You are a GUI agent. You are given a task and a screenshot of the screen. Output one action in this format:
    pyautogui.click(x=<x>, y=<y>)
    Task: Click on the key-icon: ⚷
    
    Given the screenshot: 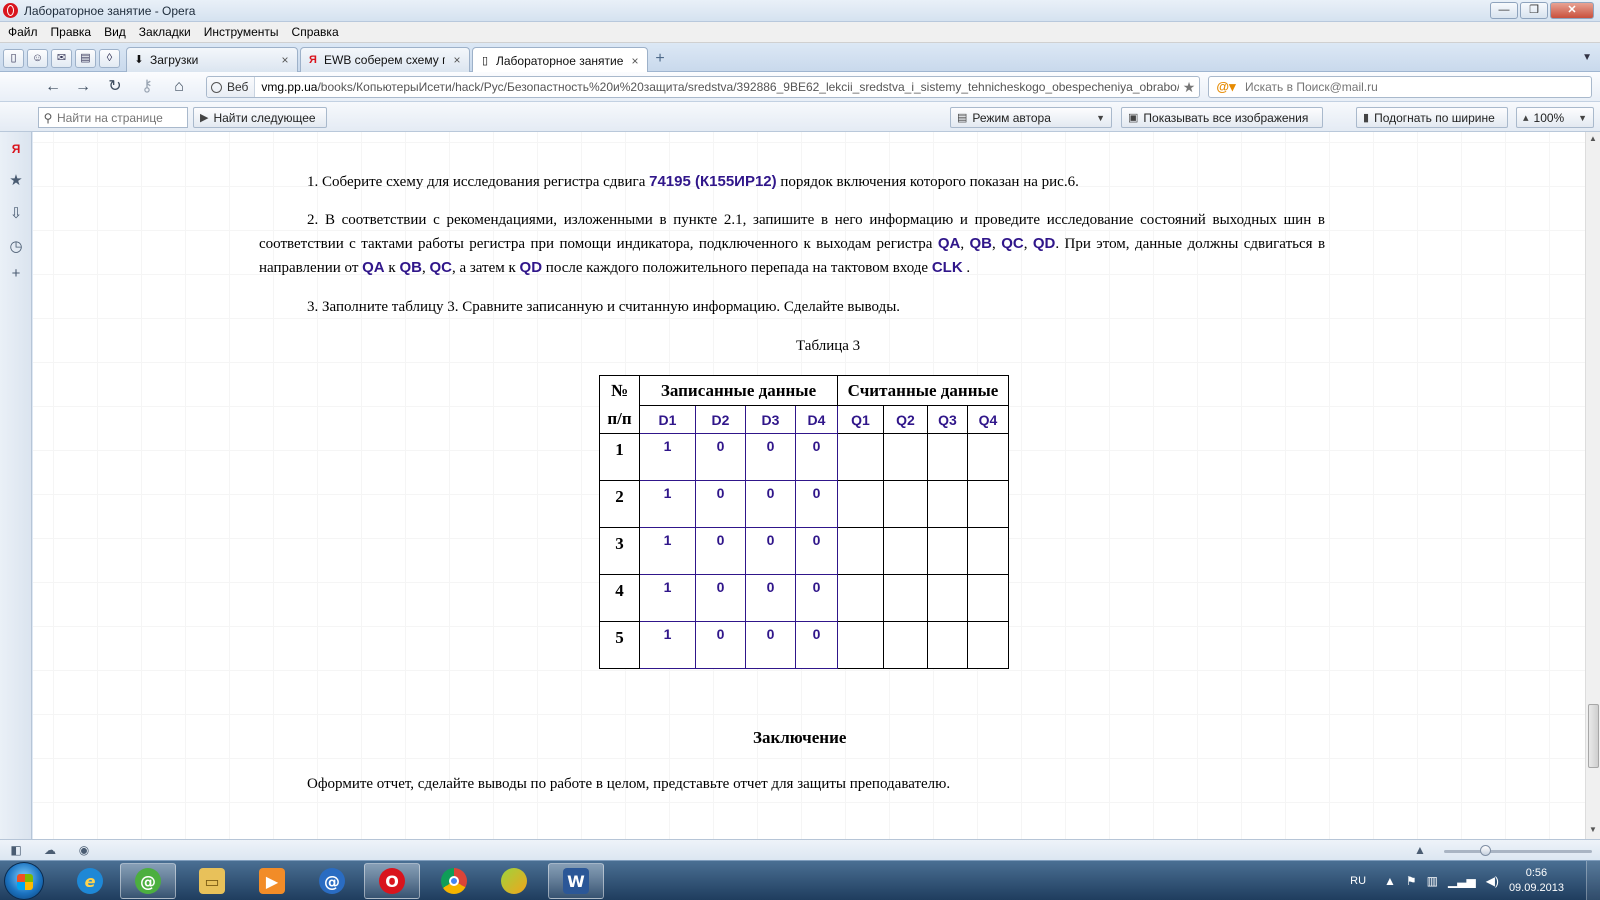 What is the action you would take?
    pyautogui.click(x=147, y=87)
    